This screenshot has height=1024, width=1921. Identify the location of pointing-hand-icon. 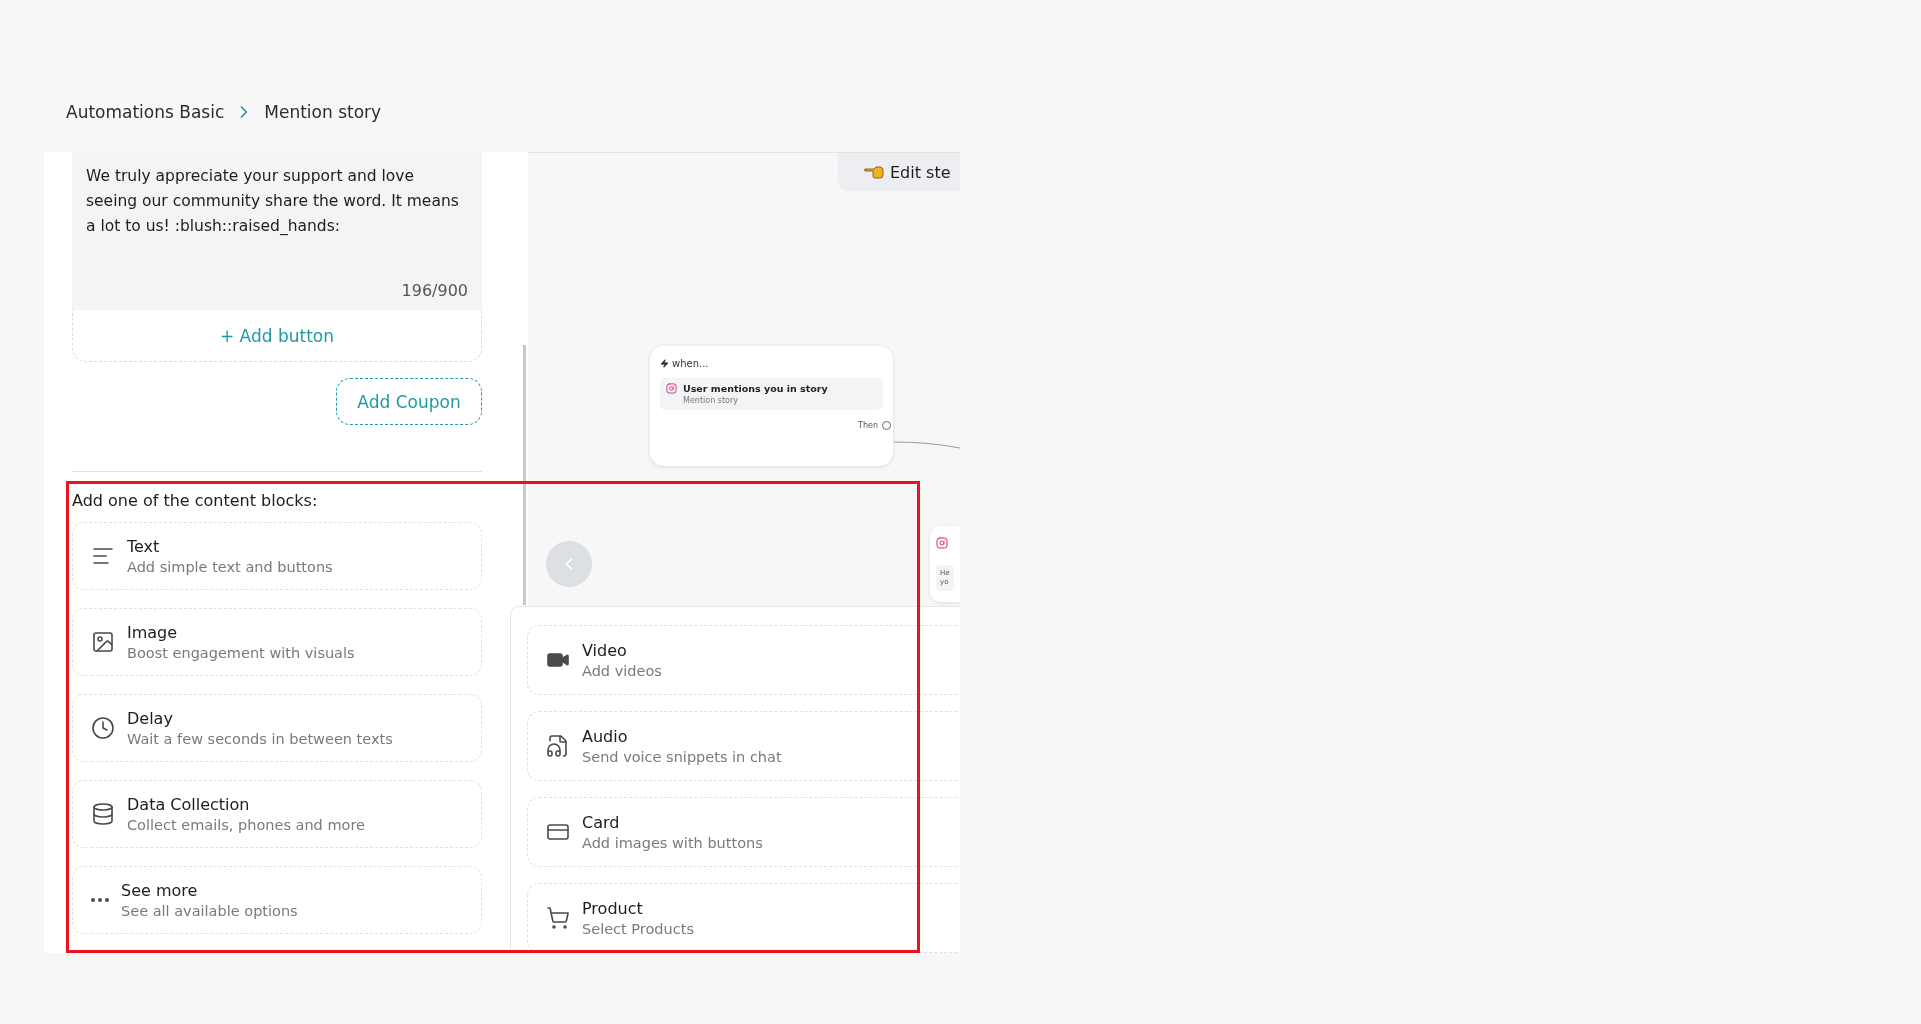
(874, 172).